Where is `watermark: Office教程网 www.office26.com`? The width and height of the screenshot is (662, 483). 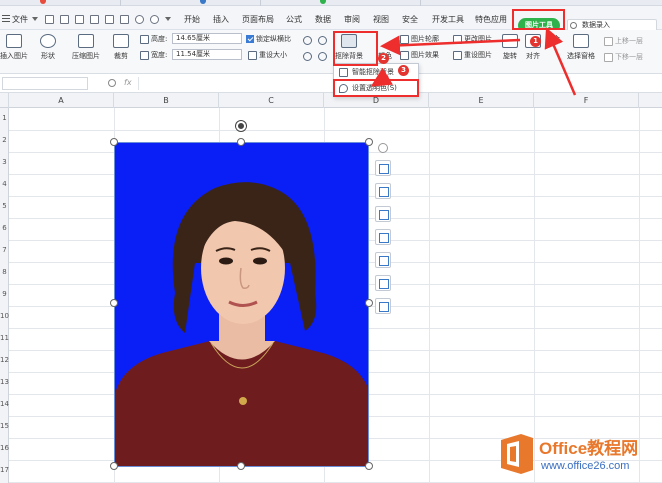 watermark: Office教程网 www.office26.com is located at coordinates (579, 456).